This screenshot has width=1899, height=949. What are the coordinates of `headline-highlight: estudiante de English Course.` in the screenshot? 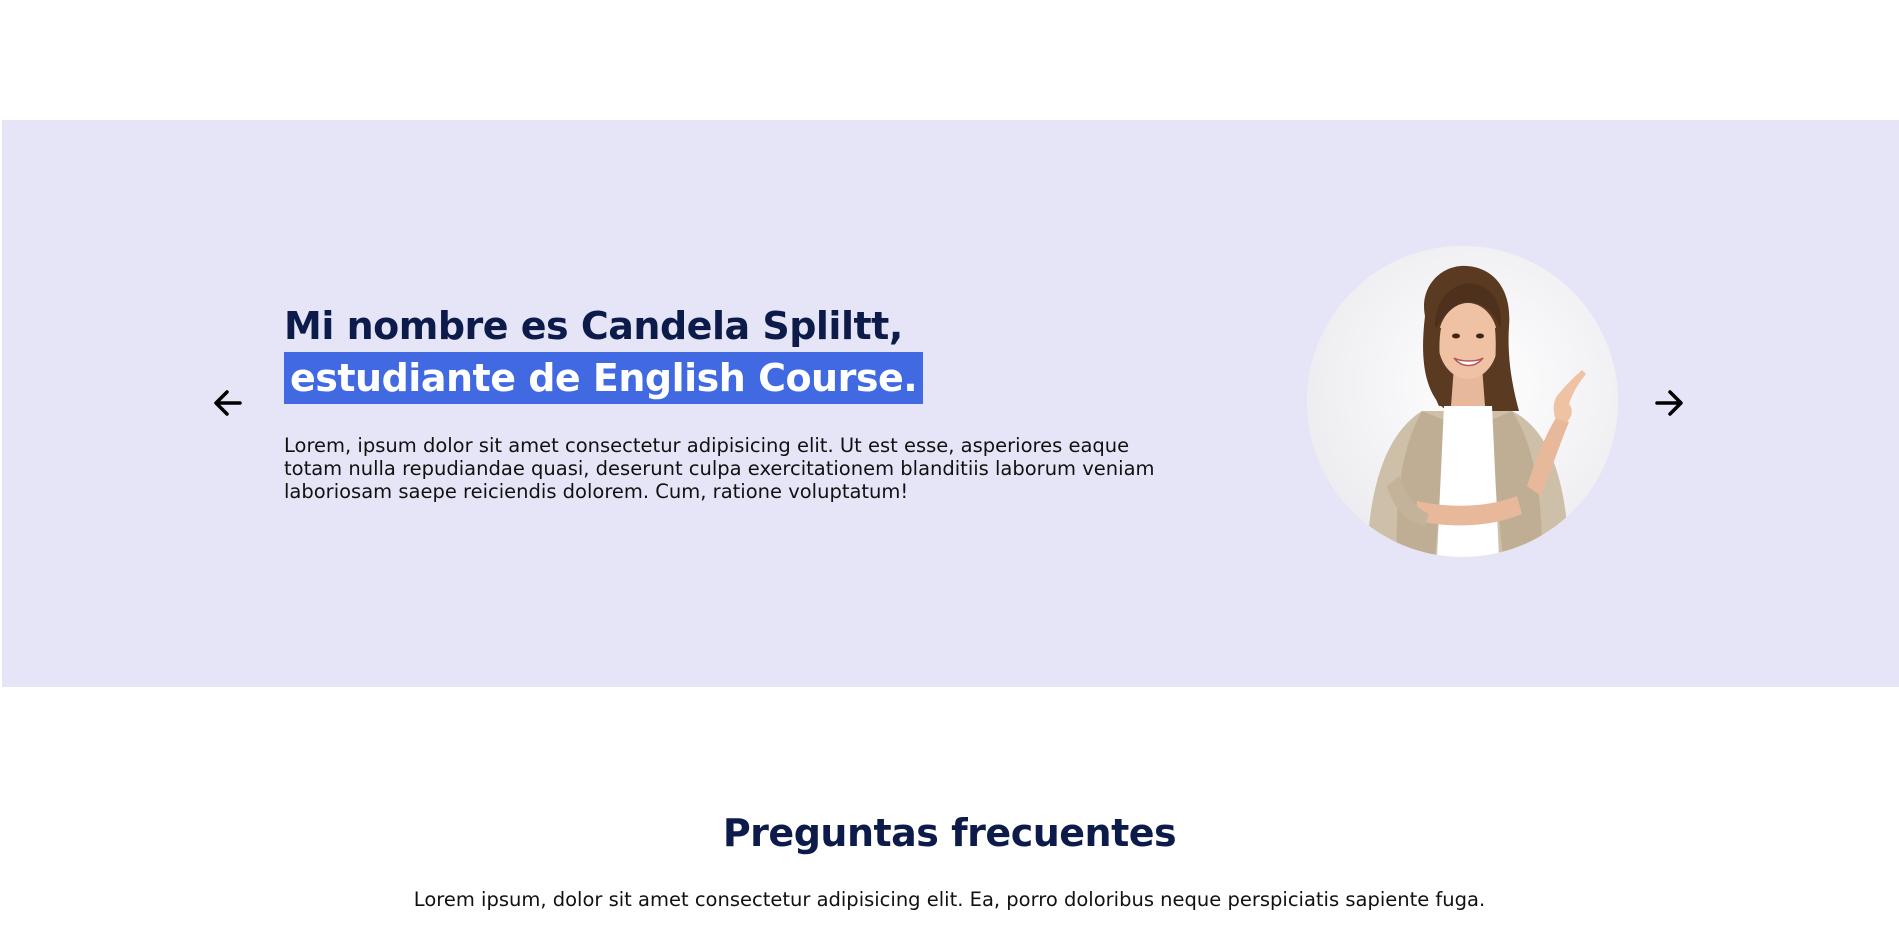 It's located at (604, 378).